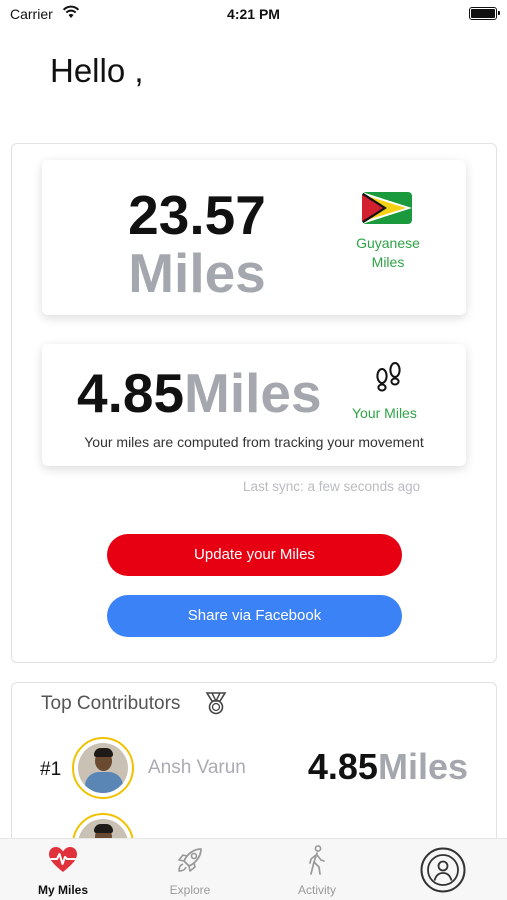 The image size is (507, 900). I want to click on contributor-row: #1 Ansh Varun 4.85Miles, so click(254, 769).